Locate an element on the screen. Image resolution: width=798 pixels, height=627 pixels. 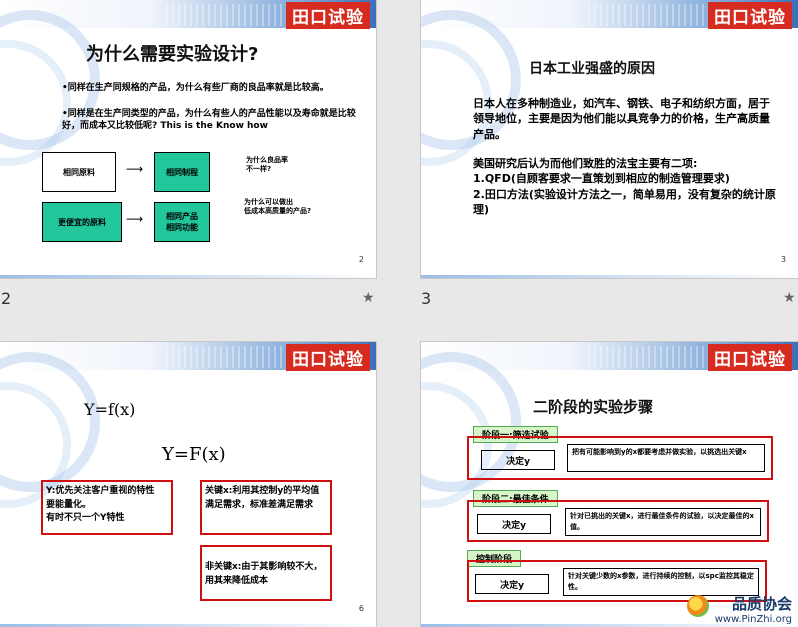
box-y-line2: 要能量化。 is located at coordinates (69, 504).